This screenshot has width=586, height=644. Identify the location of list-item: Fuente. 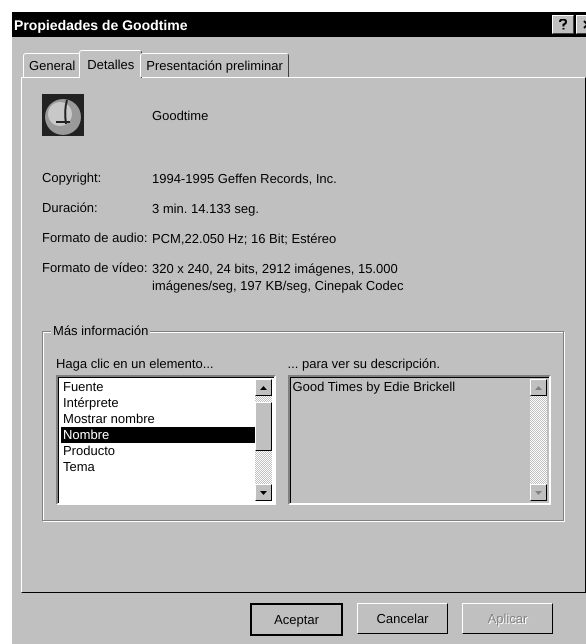
(158, 387).